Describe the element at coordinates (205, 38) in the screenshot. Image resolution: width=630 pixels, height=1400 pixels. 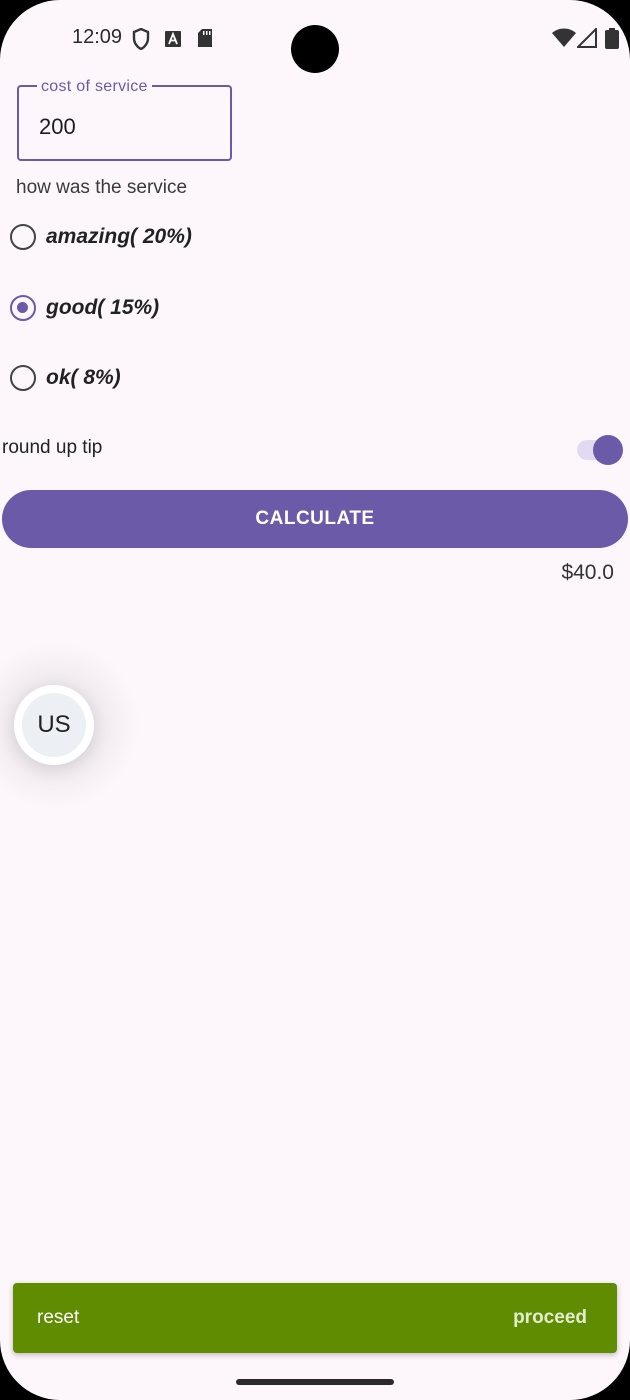
I see `sd-card-icon` at that location.